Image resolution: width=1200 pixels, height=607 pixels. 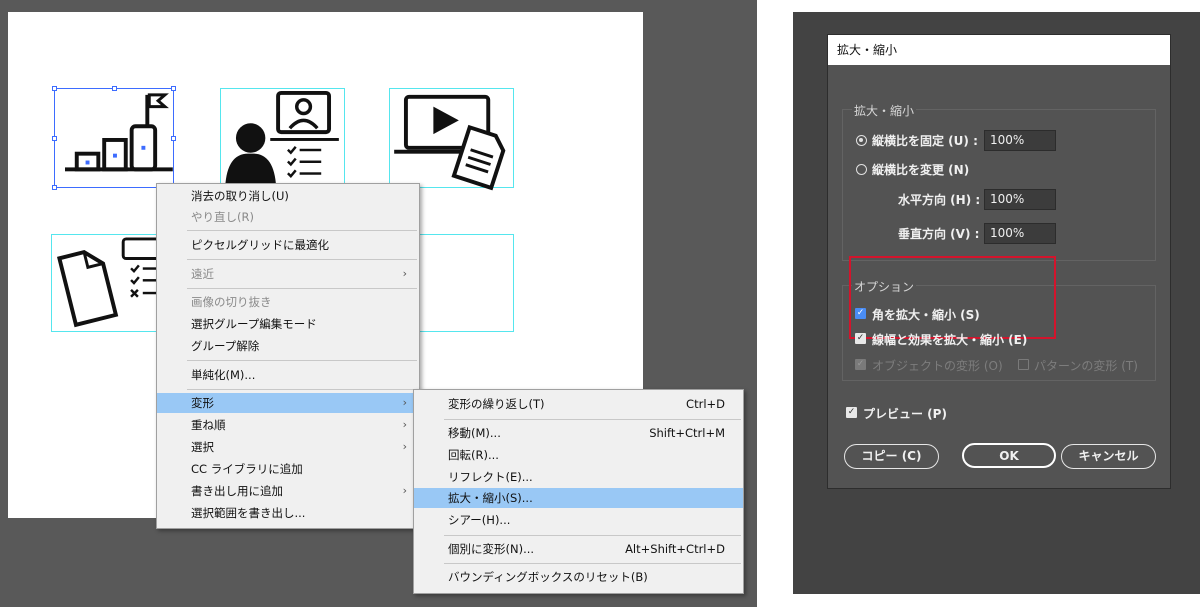 I want to click on menu-item-label: 画像の切り抜き, so click(x=231, y=302).